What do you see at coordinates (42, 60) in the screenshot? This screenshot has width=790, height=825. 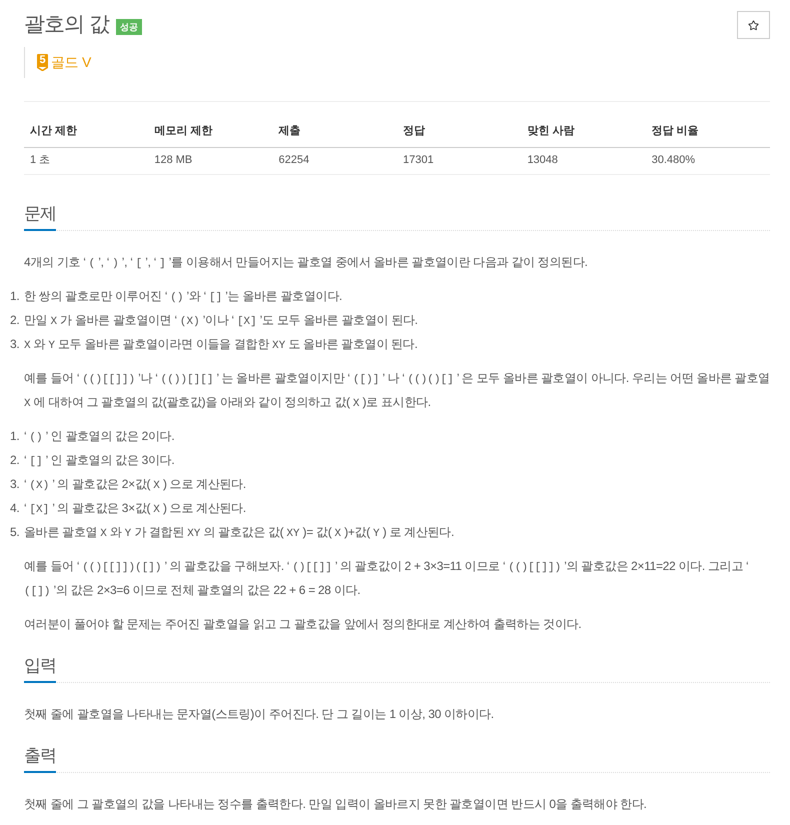 I see `tier-badge: 5` at bounding box center [42, 60].